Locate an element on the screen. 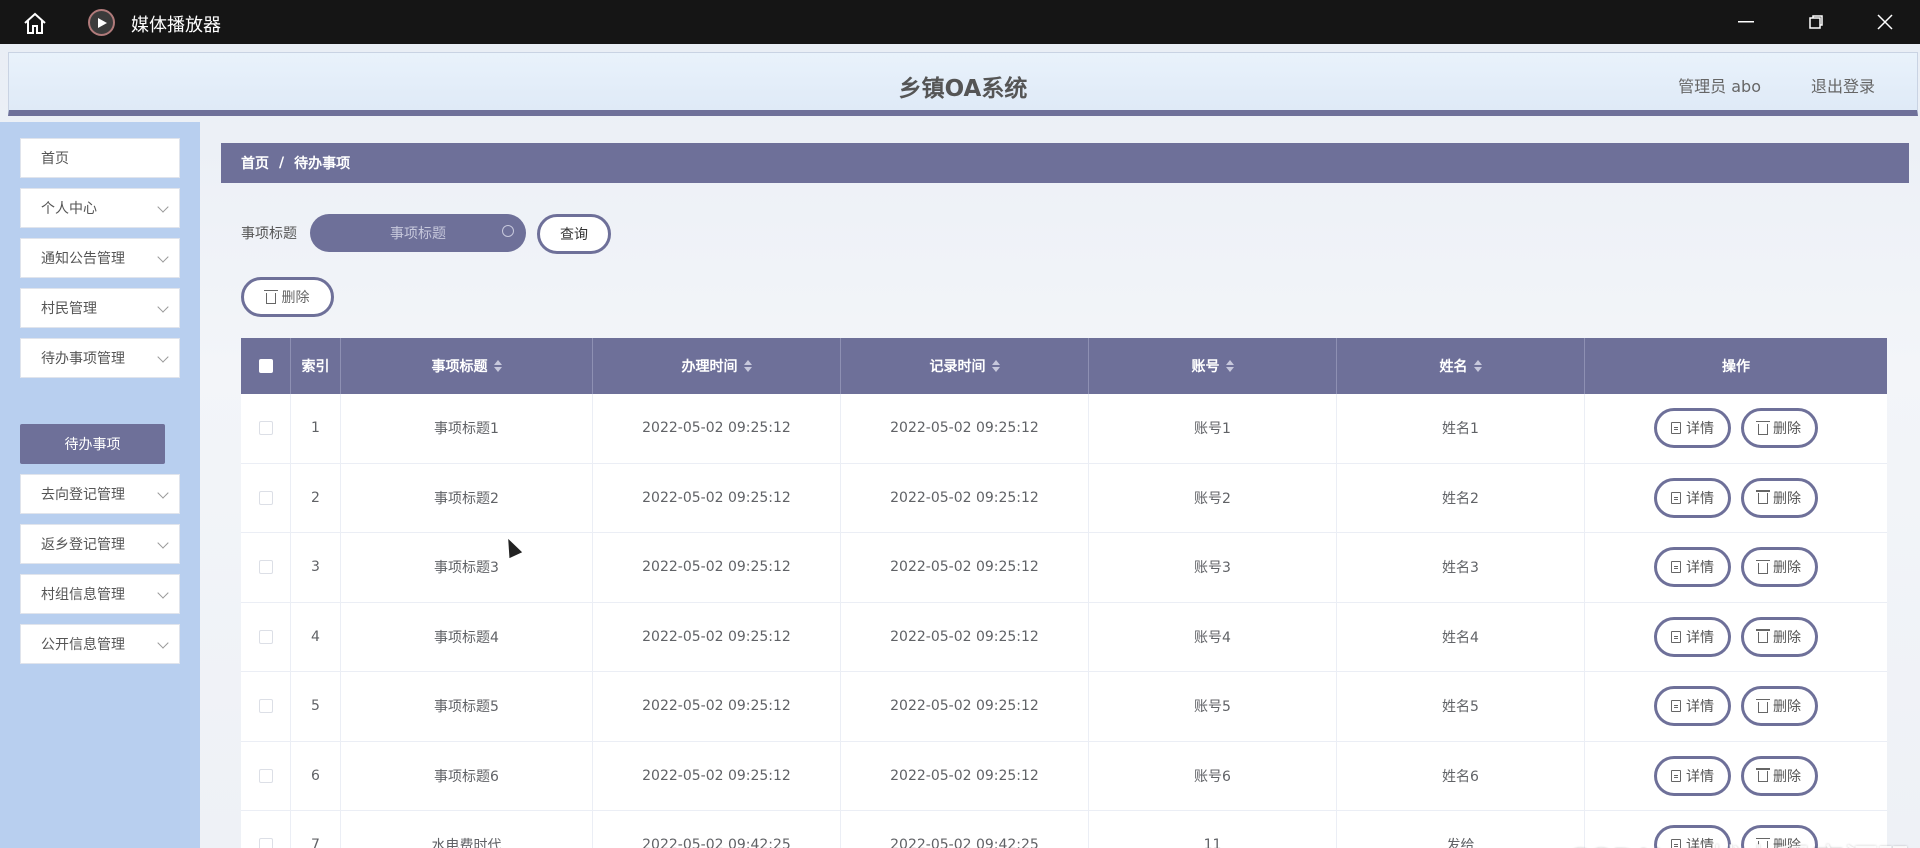  restore-icon is located at coordinates (1816, 22).